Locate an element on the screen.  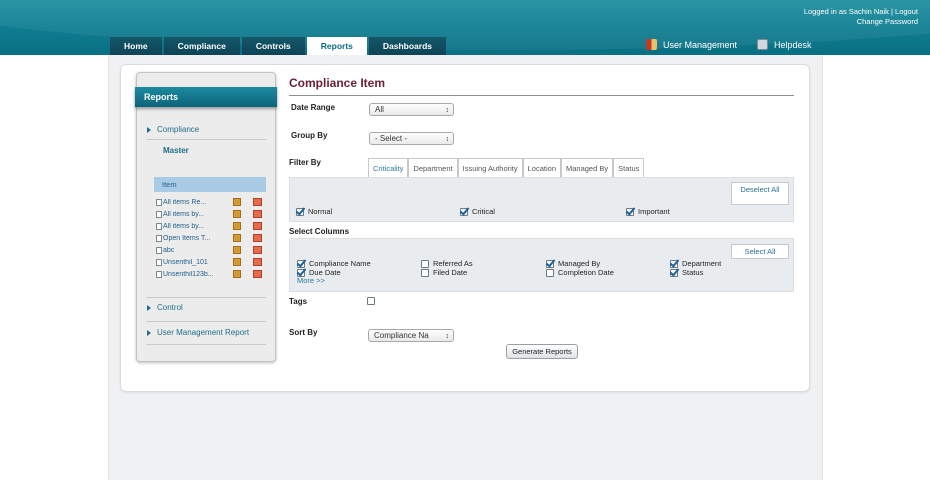
checkbox-completion-date: Completion Date is located at coordinates (580, 272).